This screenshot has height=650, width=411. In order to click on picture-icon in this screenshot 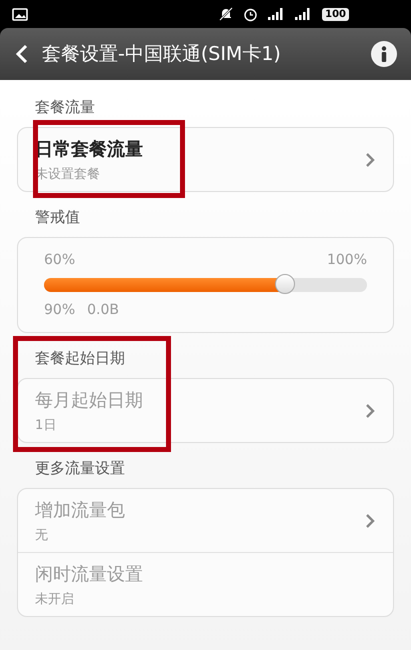, I will do `click(20, 14)`.